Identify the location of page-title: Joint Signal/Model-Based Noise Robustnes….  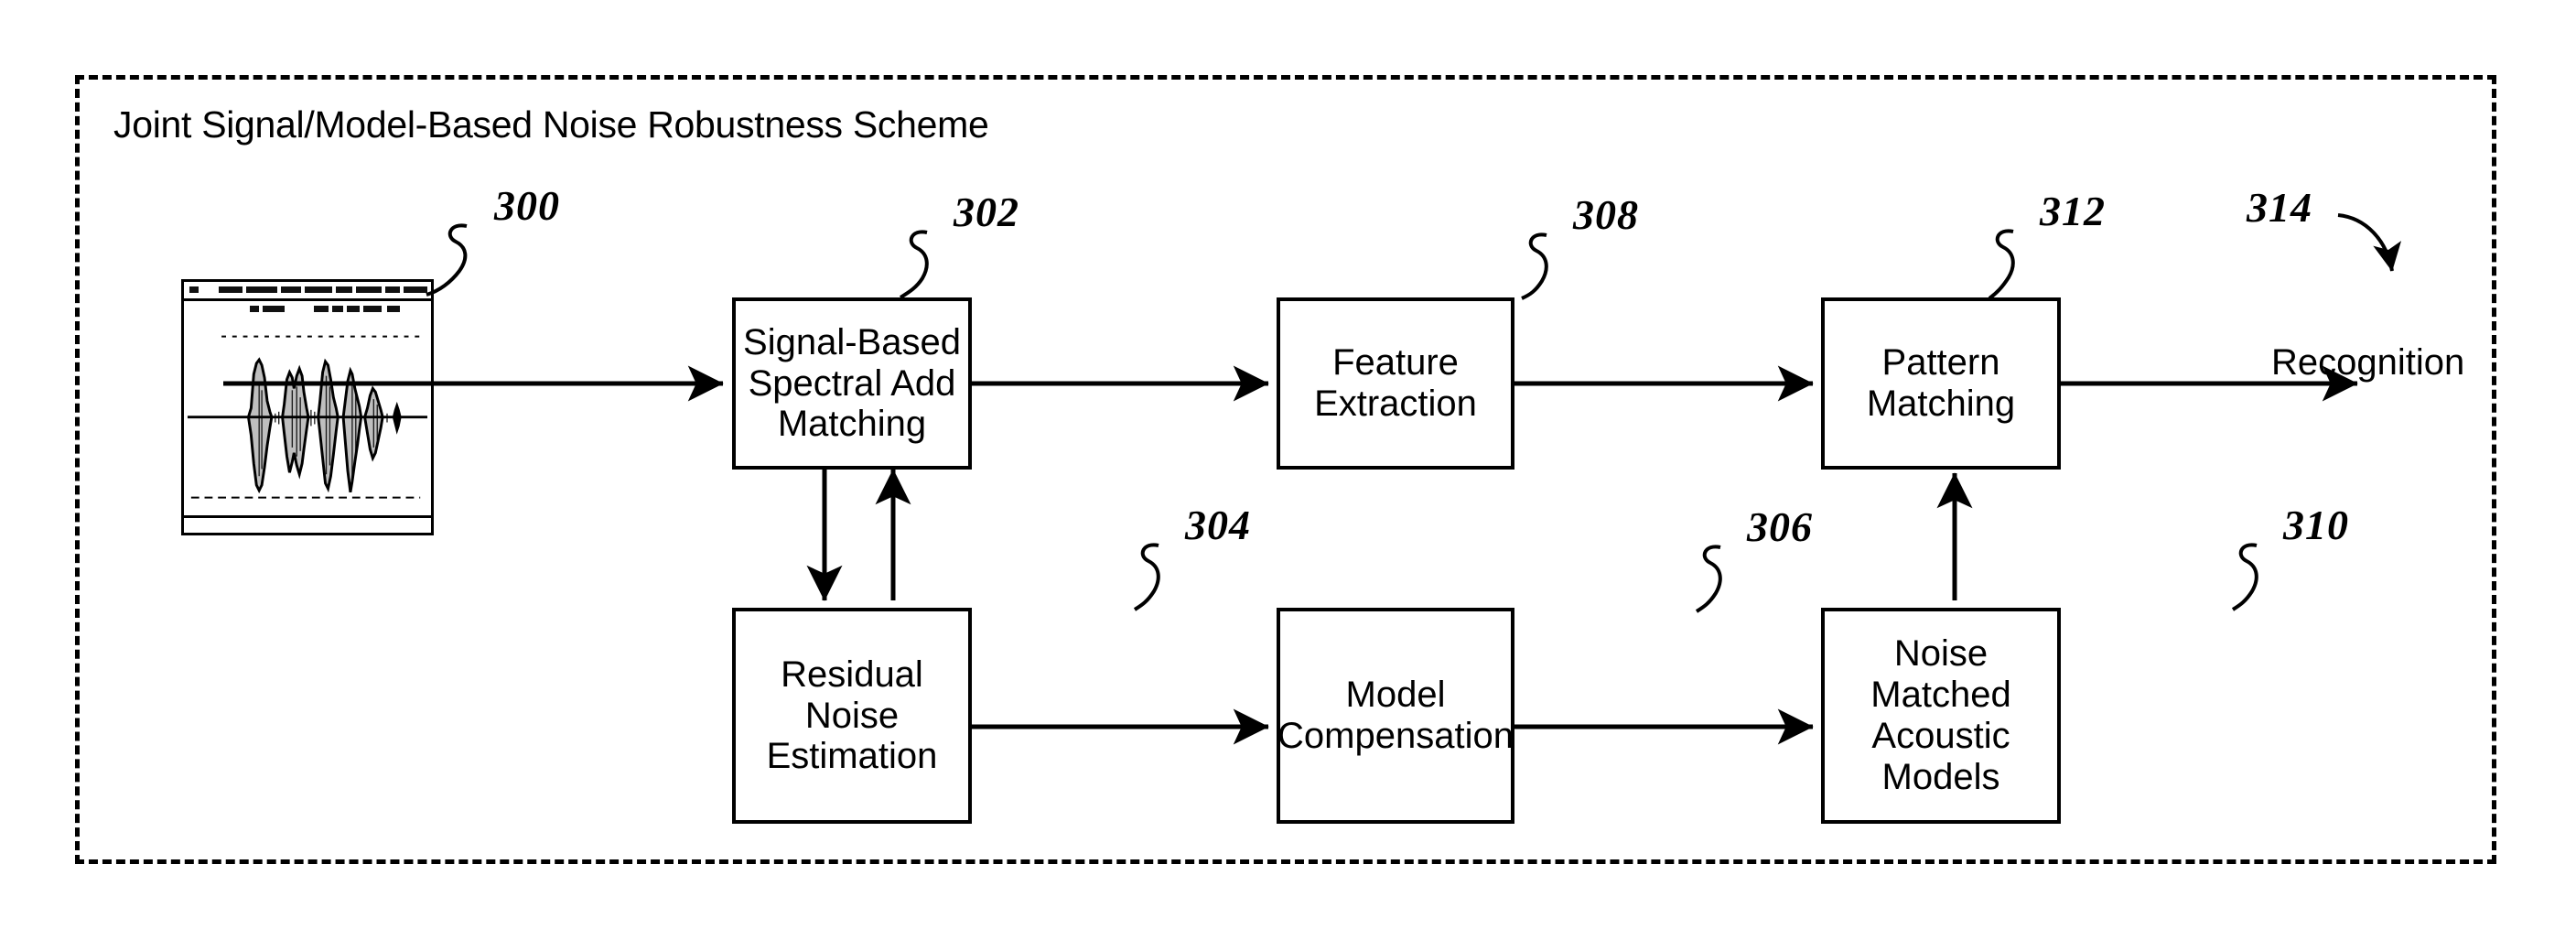
(551, 125).